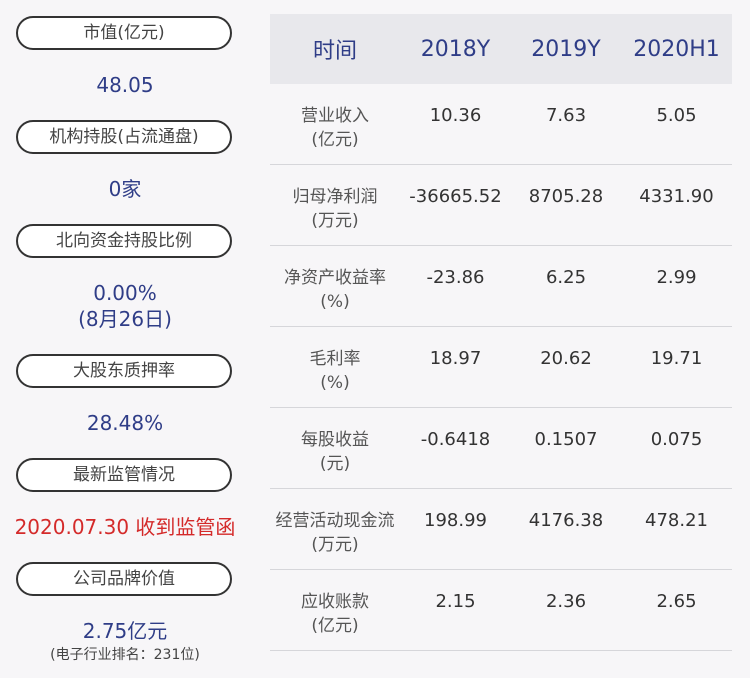 This screenshot has width=750, height=678. What do you see at coordinates (124, 475) in the screenshot?
I see `regulation-status-label: 最新监管情况` at bounding box center [124, 475].